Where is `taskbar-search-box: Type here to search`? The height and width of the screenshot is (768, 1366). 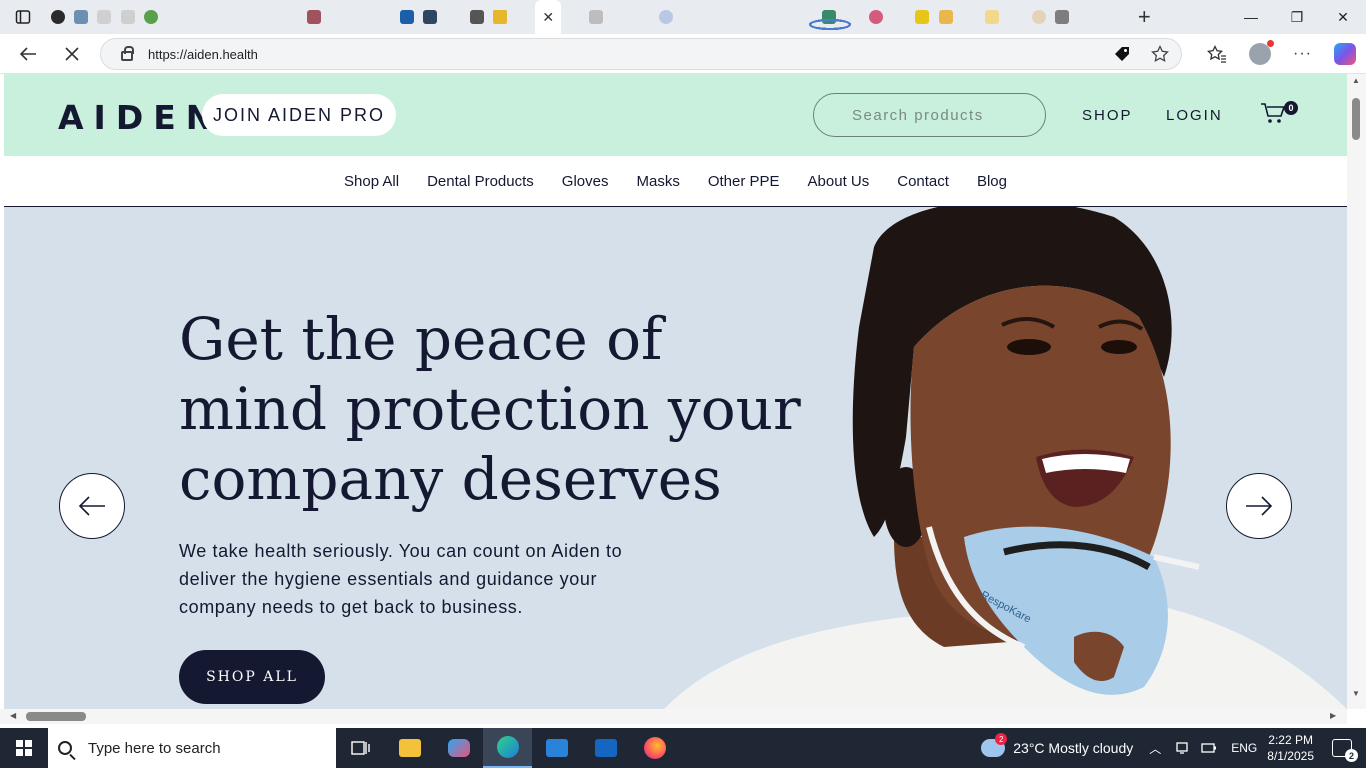 taskbar-search-box: Type here to search is located at coordinates (192, 748).